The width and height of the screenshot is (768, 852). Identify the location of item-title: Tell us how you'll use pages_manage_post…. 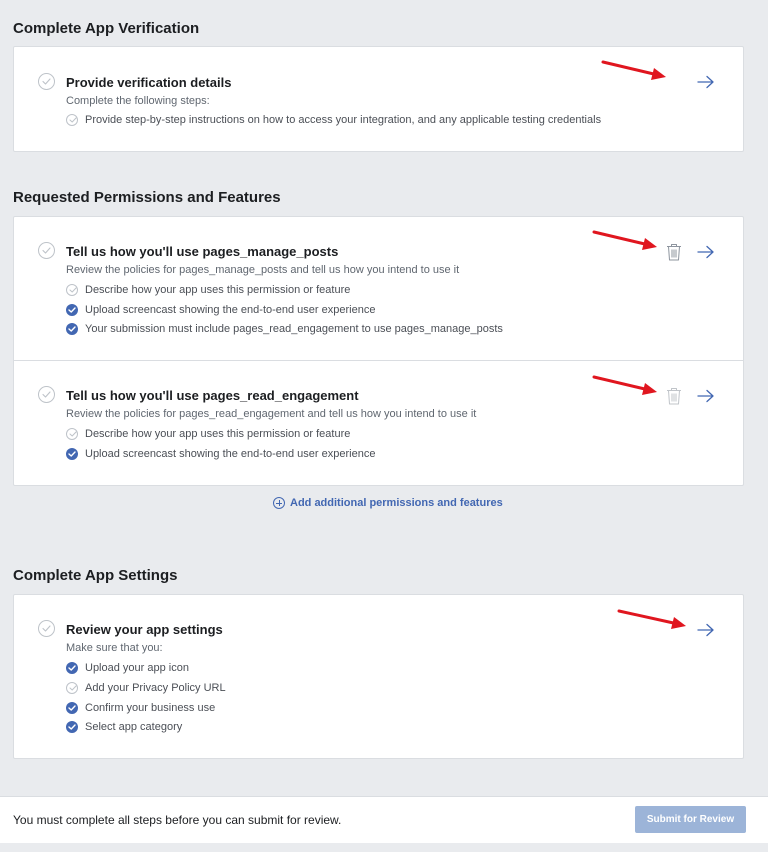
(202, 251).